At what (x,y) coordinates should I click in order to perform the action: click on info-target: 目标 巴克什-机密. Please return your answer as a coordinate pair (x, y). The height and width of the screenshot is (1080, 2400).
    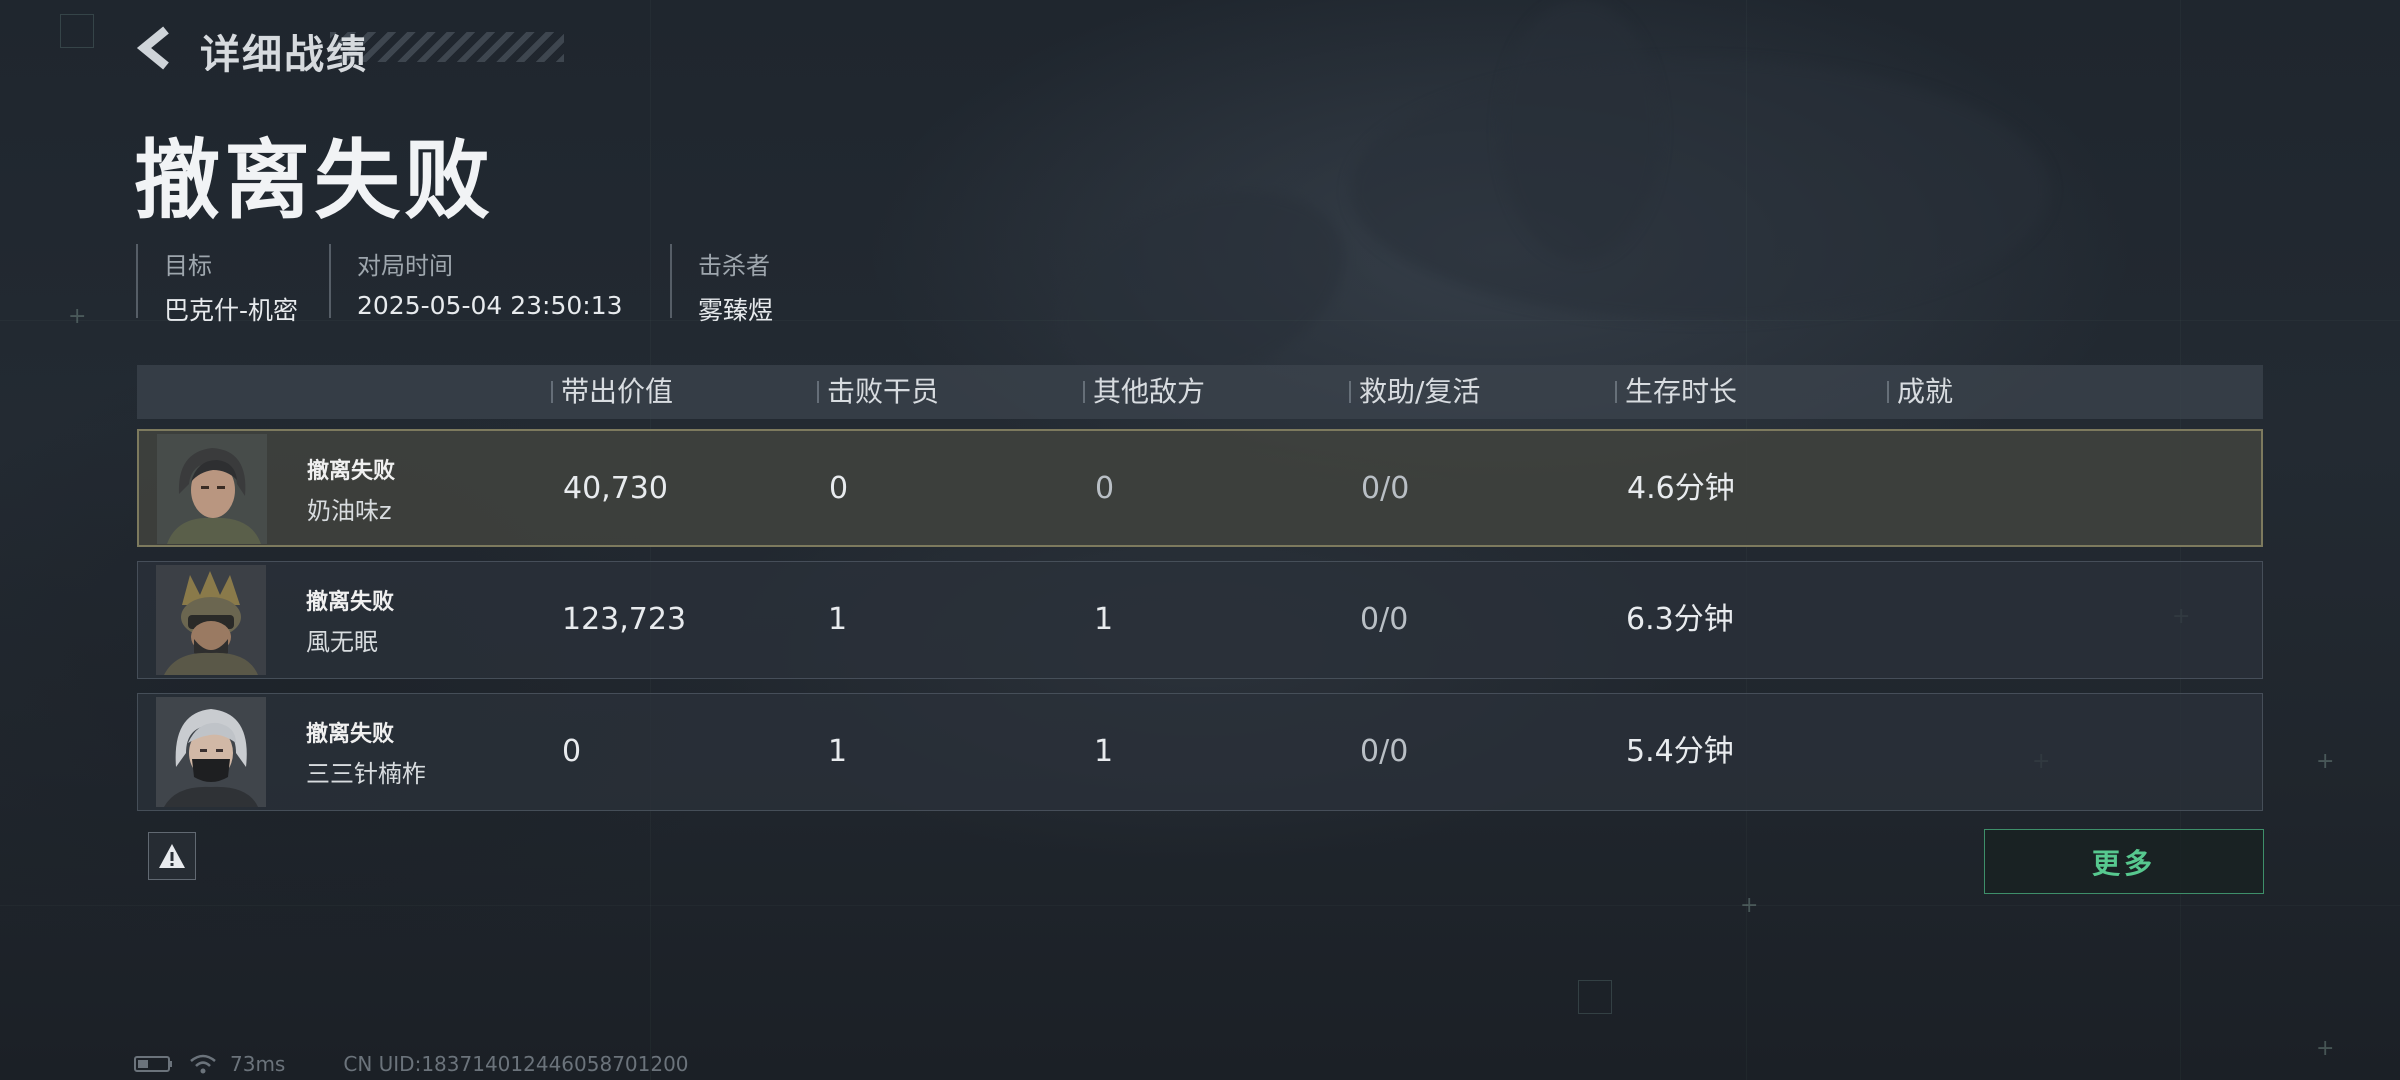
    Looking at the image, I should click on (246, 284).